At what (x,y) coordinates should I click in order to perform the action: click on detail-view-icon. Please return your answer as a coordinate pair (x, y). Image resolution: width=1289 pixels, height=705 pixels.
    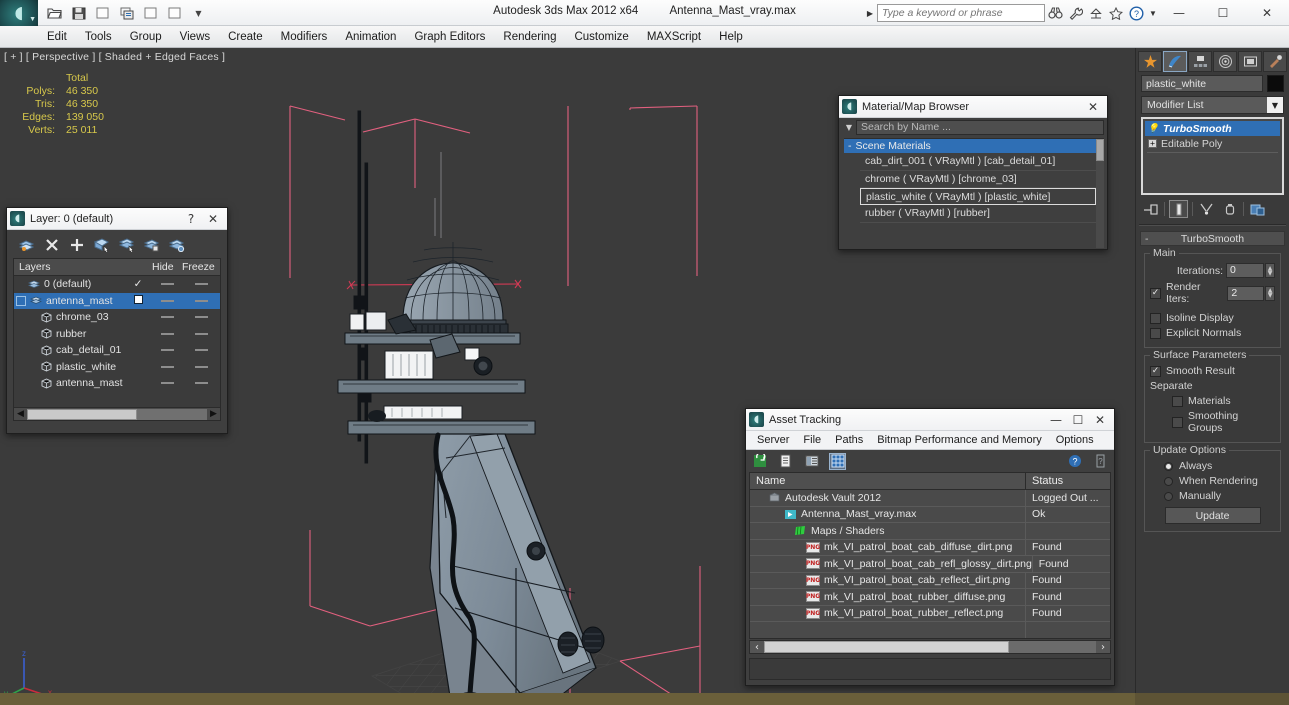
    Looking at the image, I should click on (811, 461).